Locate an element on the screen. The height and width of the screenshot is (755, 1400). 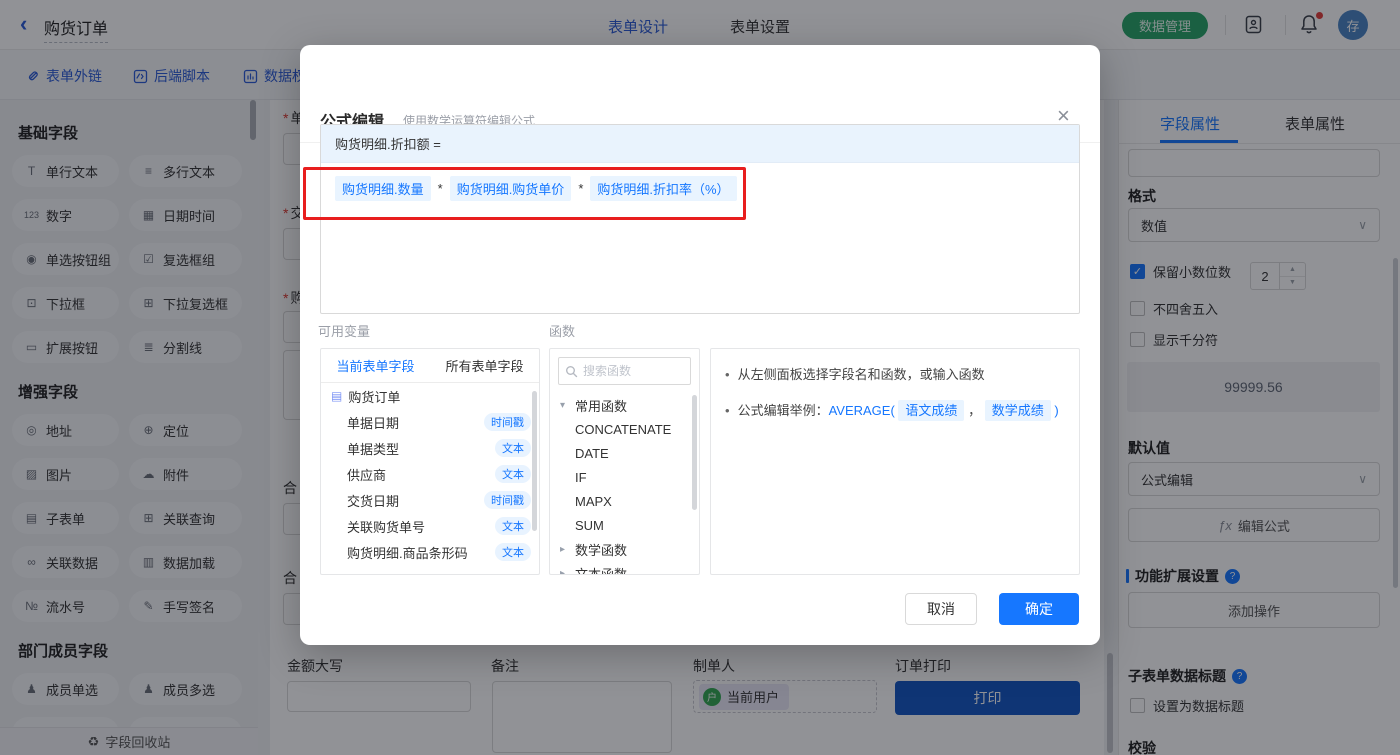
variable-item: 供应商 文本 is located at coordinates (430, 474).